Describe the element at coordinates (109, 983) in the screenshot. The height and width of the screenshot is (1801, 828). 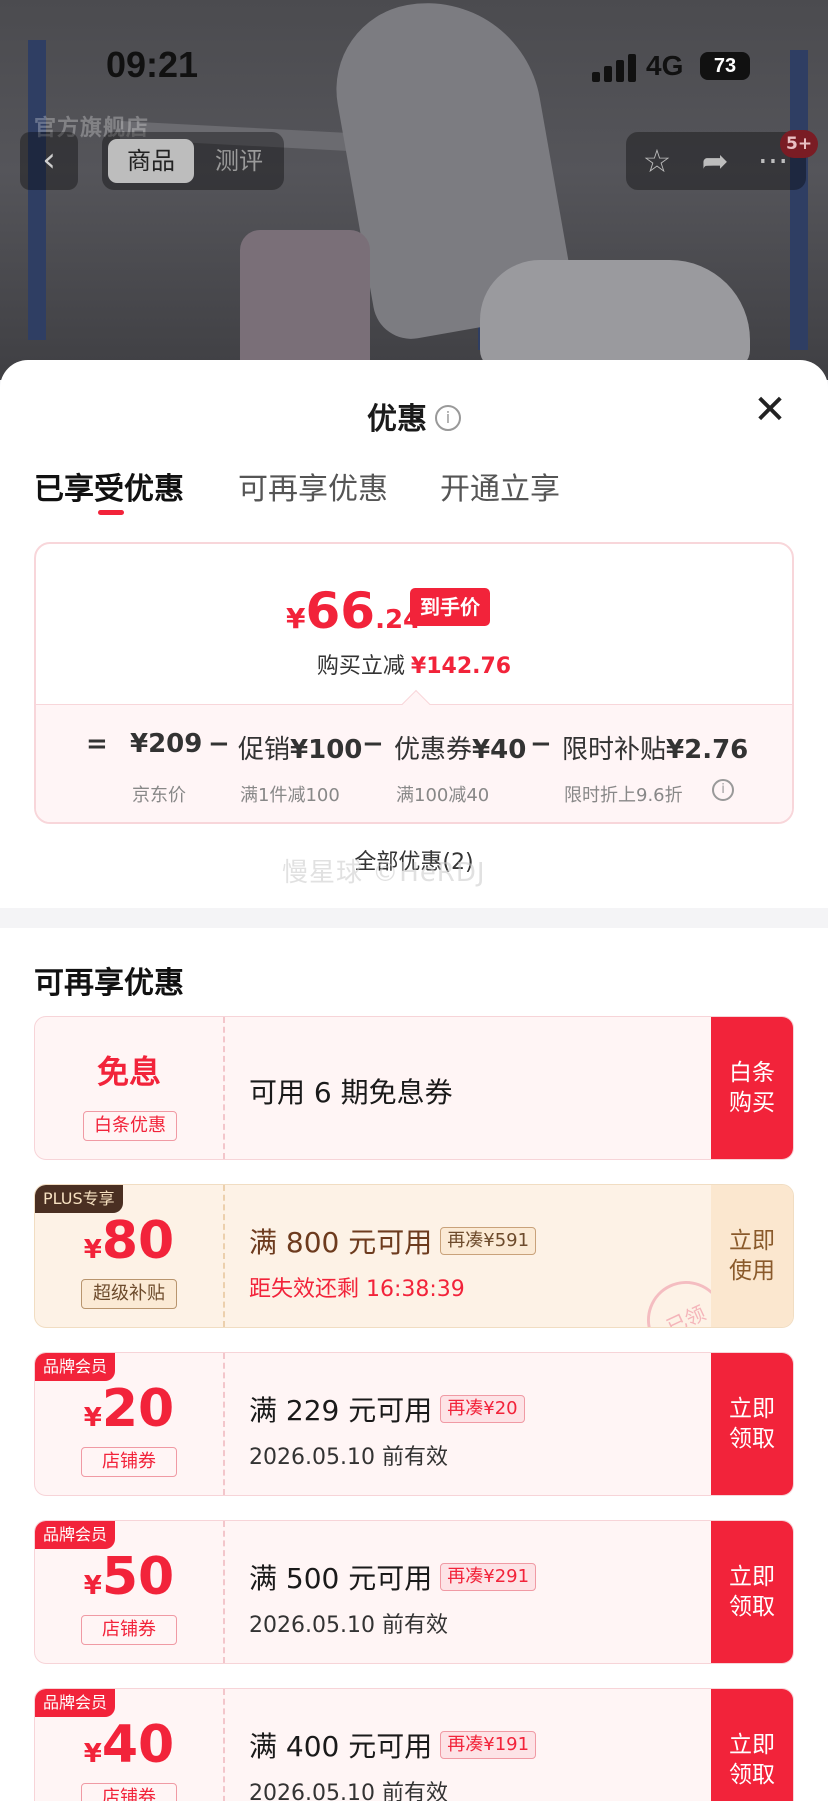
I see `more-discount-title: 可再享优惠` at that location.